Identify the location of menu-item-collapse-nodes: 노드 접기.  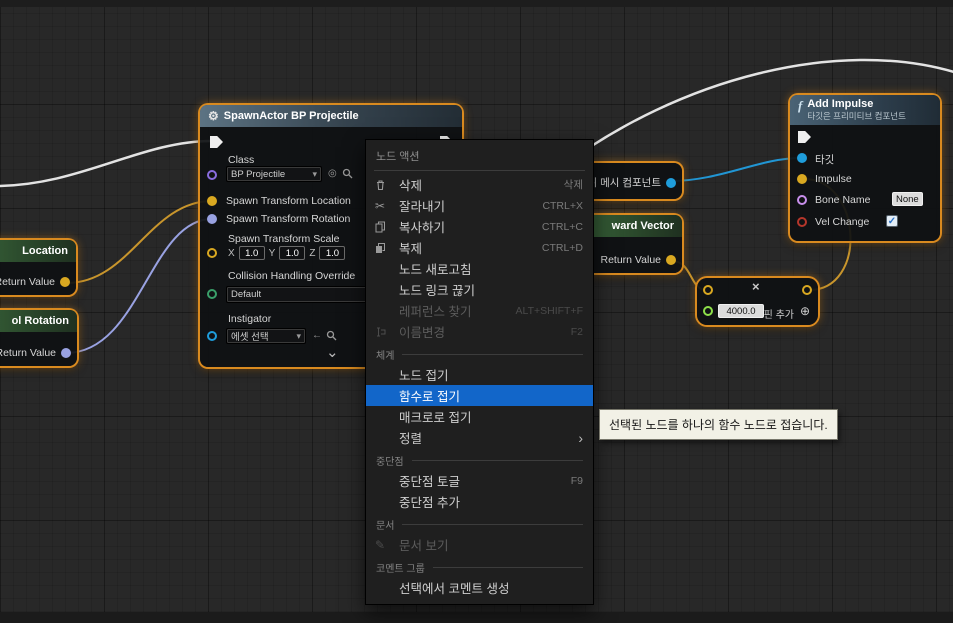
(479, 374).